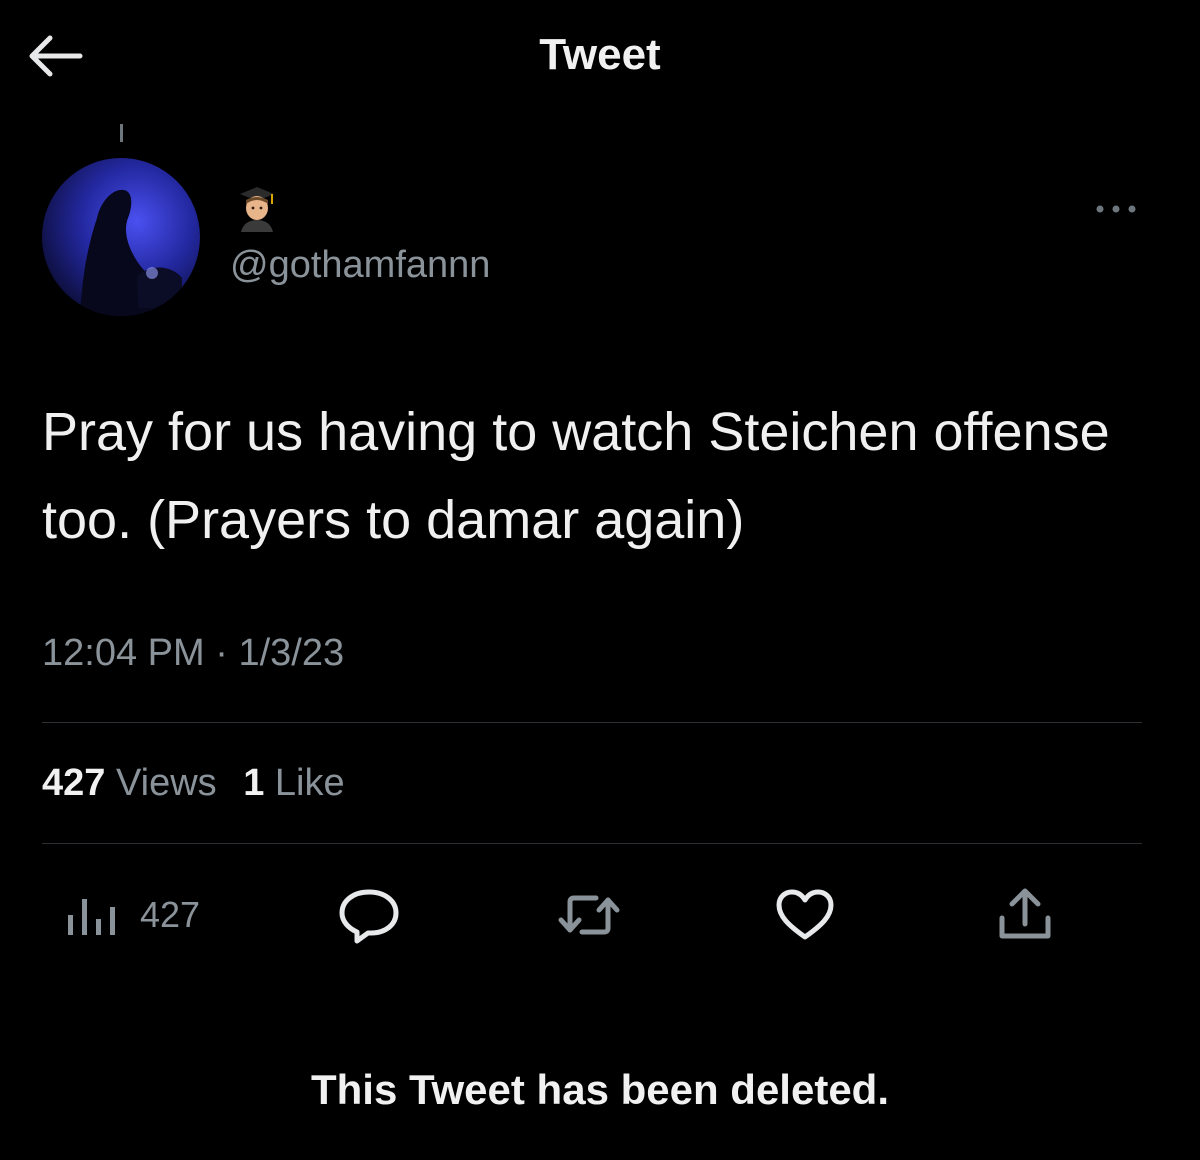 Image resolution: width=1200 pixels, height=1160 pixels. I want to click on views-button: 427, so click(132, 915).